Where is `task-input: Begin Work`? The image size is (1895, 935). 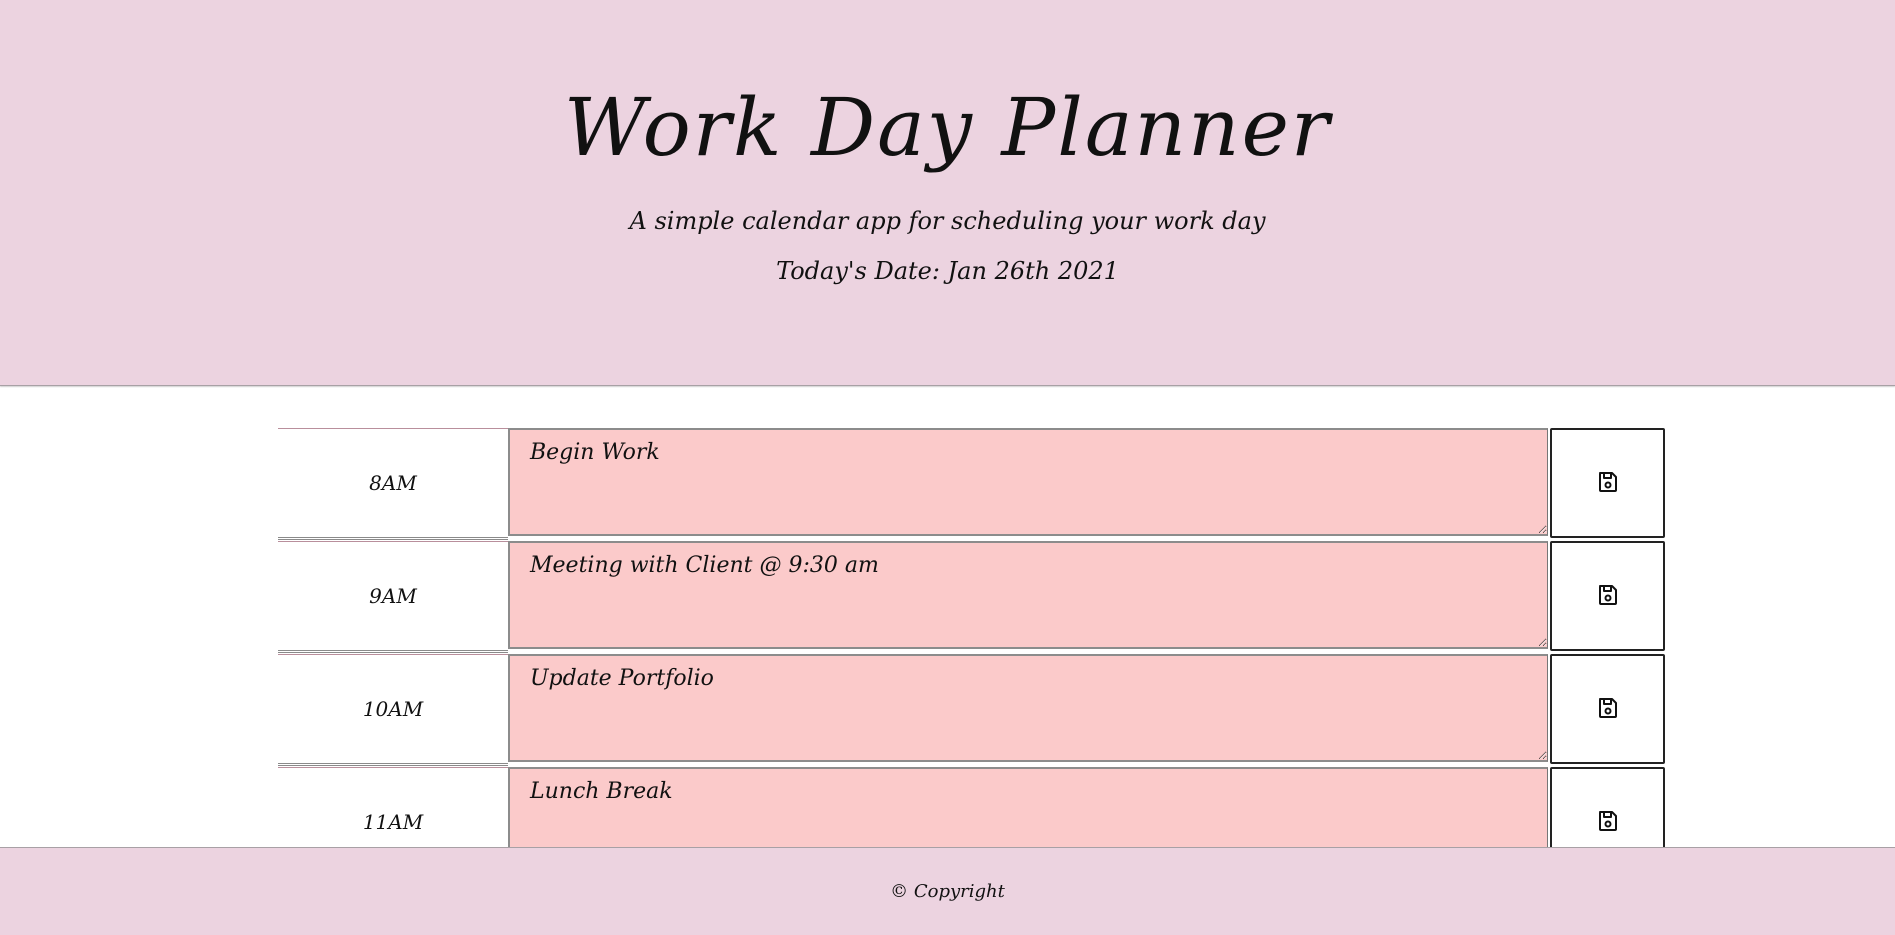
task-input: Begin Work is located at coordinates (1028, 482).